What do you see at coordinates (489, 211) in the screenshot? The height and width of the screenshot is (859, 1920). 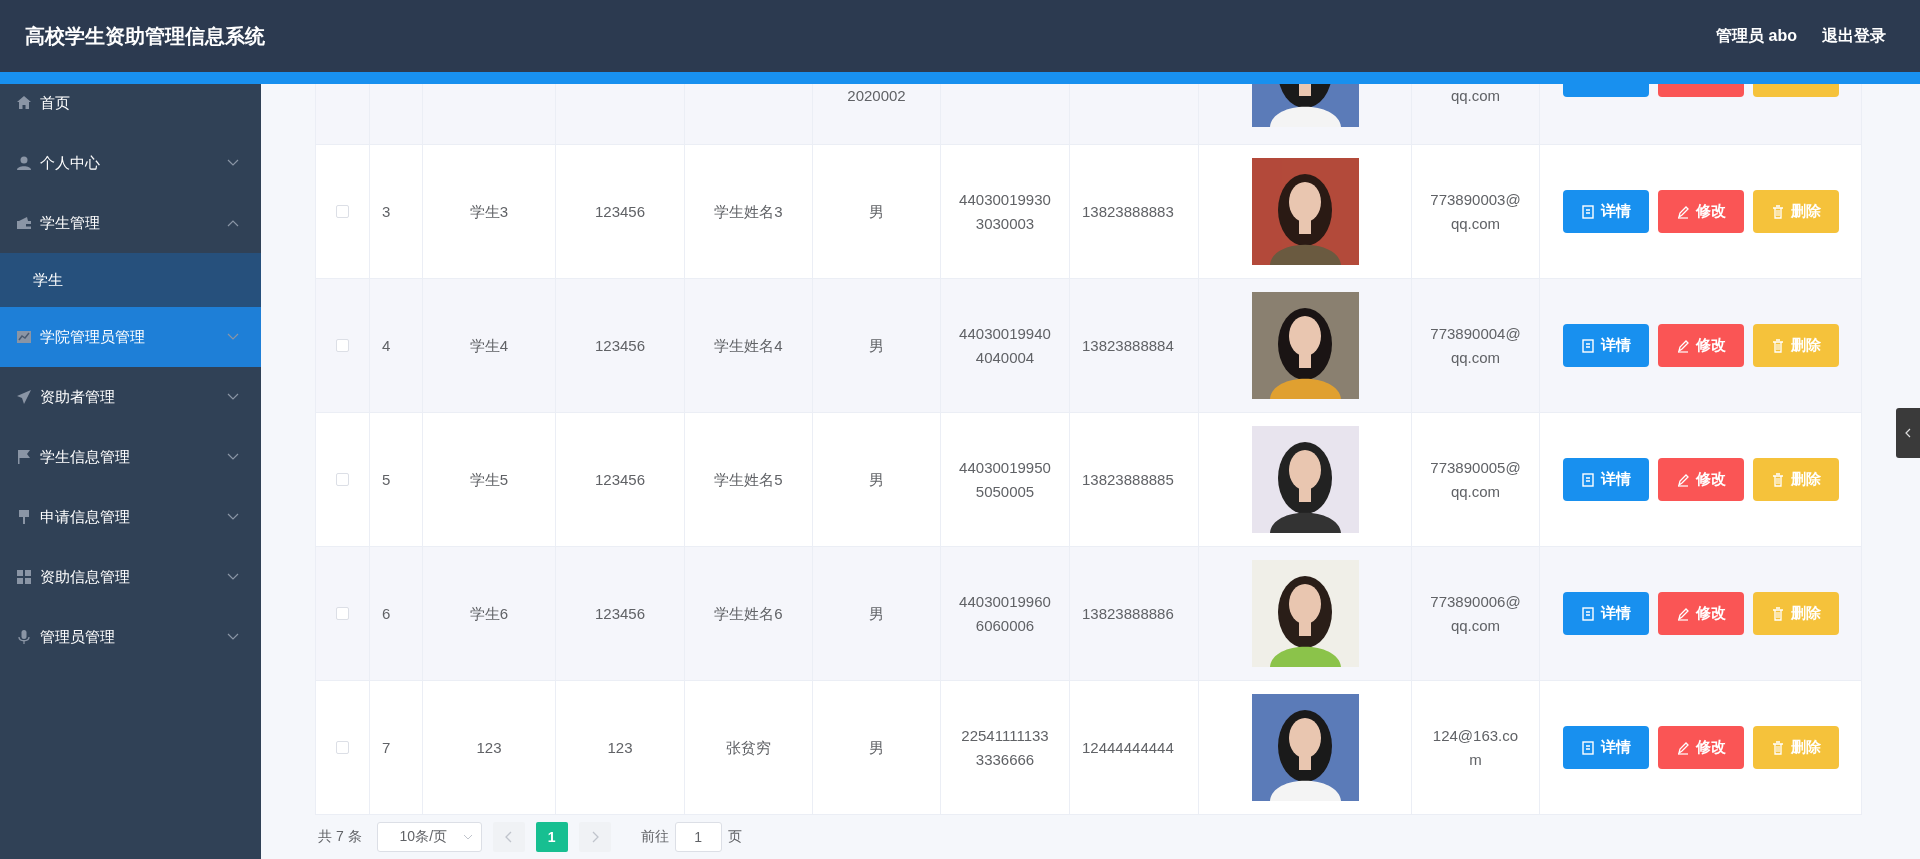 I see `table-cell: 学生3` at bounding box center [489, 211].